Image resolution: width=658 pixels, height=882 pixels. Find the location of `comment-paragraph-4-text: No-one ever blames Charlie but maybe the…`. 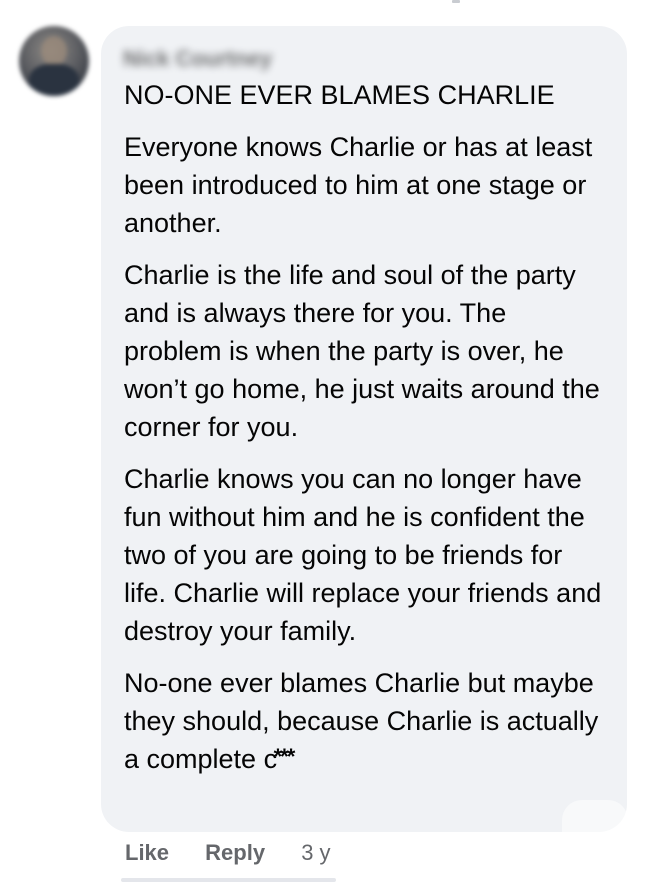

comment-paragraph-4-text: No-one ever blames Charlie but maybe the… is located at coordinates (361, 721).